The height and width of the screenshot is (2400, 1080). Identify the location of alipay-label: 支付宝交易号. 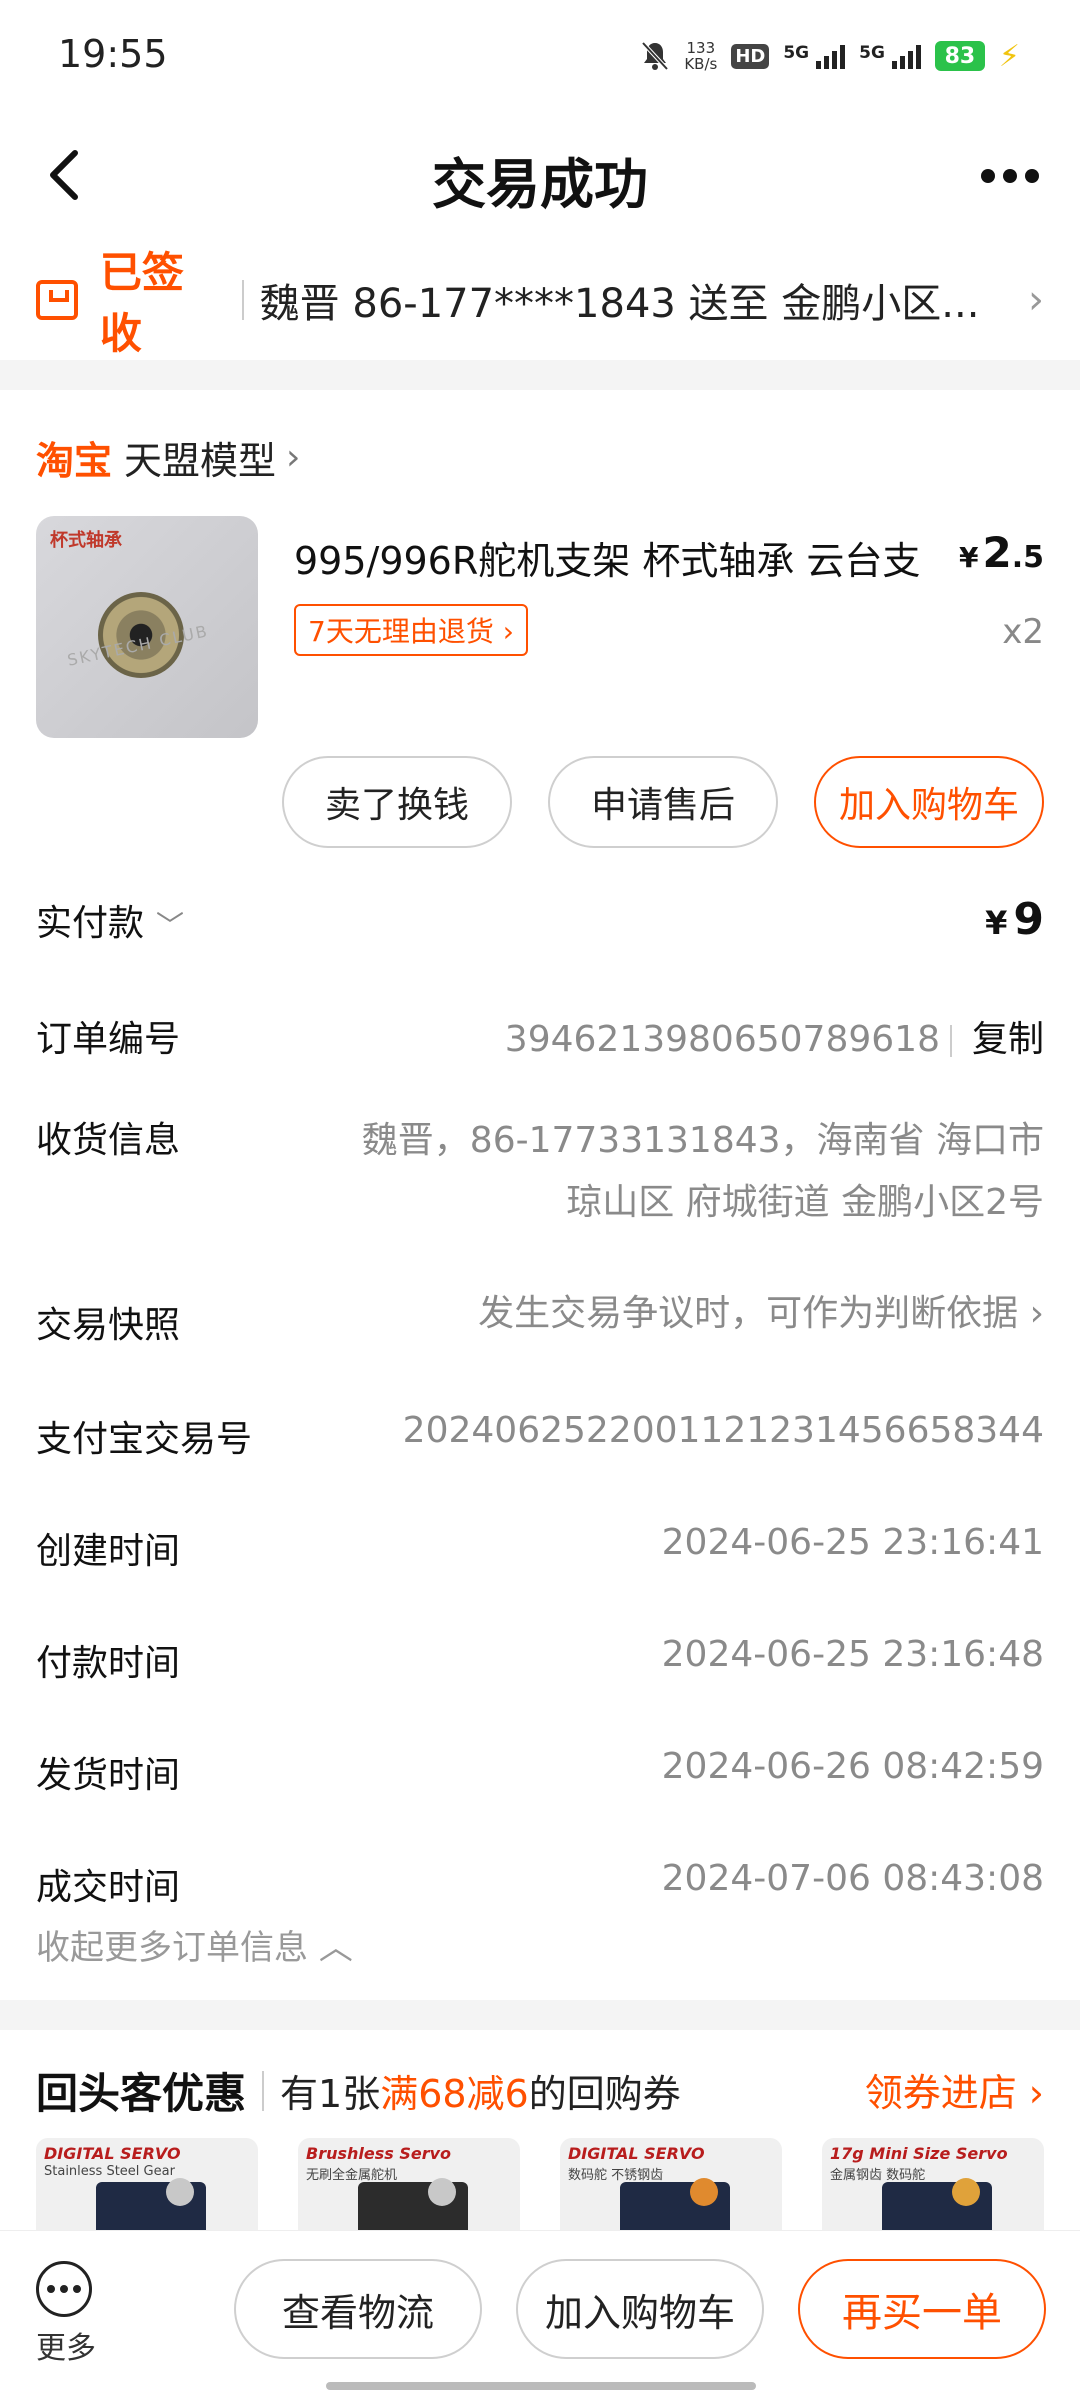
(144, 1439).